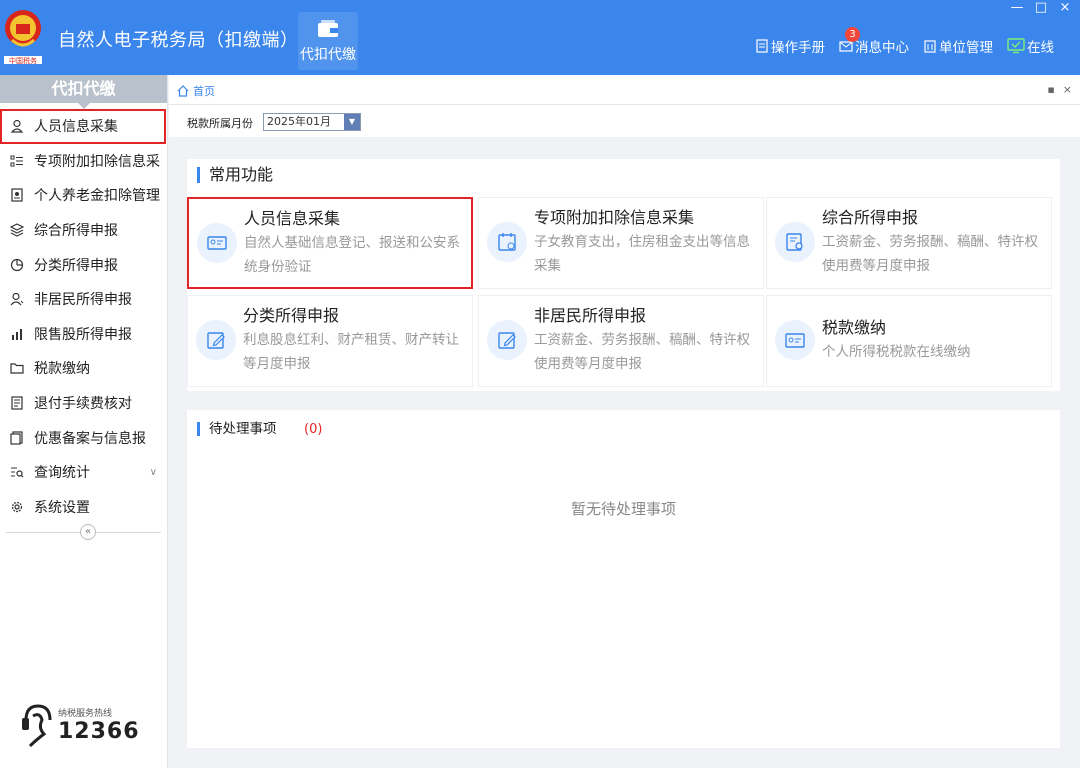  Describe the element at coordinates (1040, 48) in the screenshot. I see `online-status-label: 在线` at that location.